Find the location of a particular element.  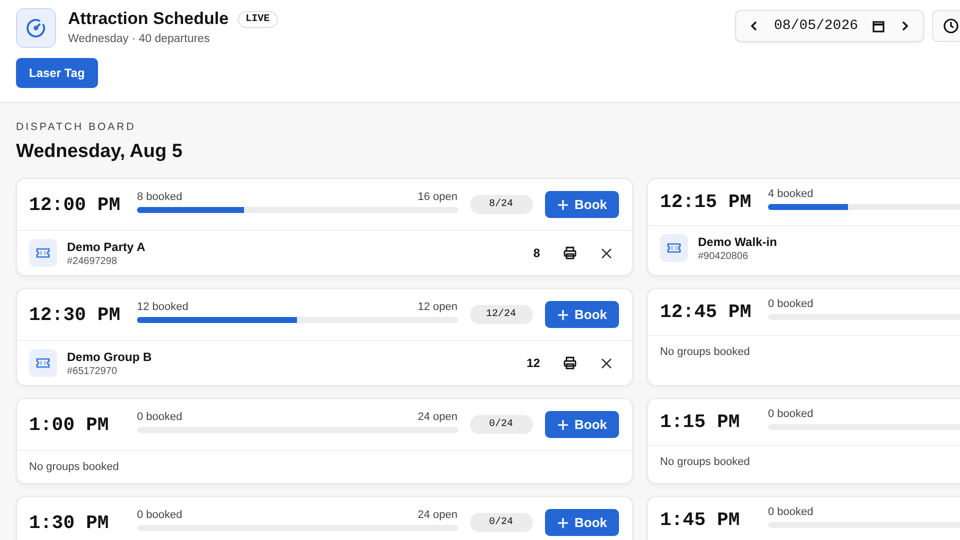

board-heading: Wednesday, Aug 5 is located at coordinates (100, 152).